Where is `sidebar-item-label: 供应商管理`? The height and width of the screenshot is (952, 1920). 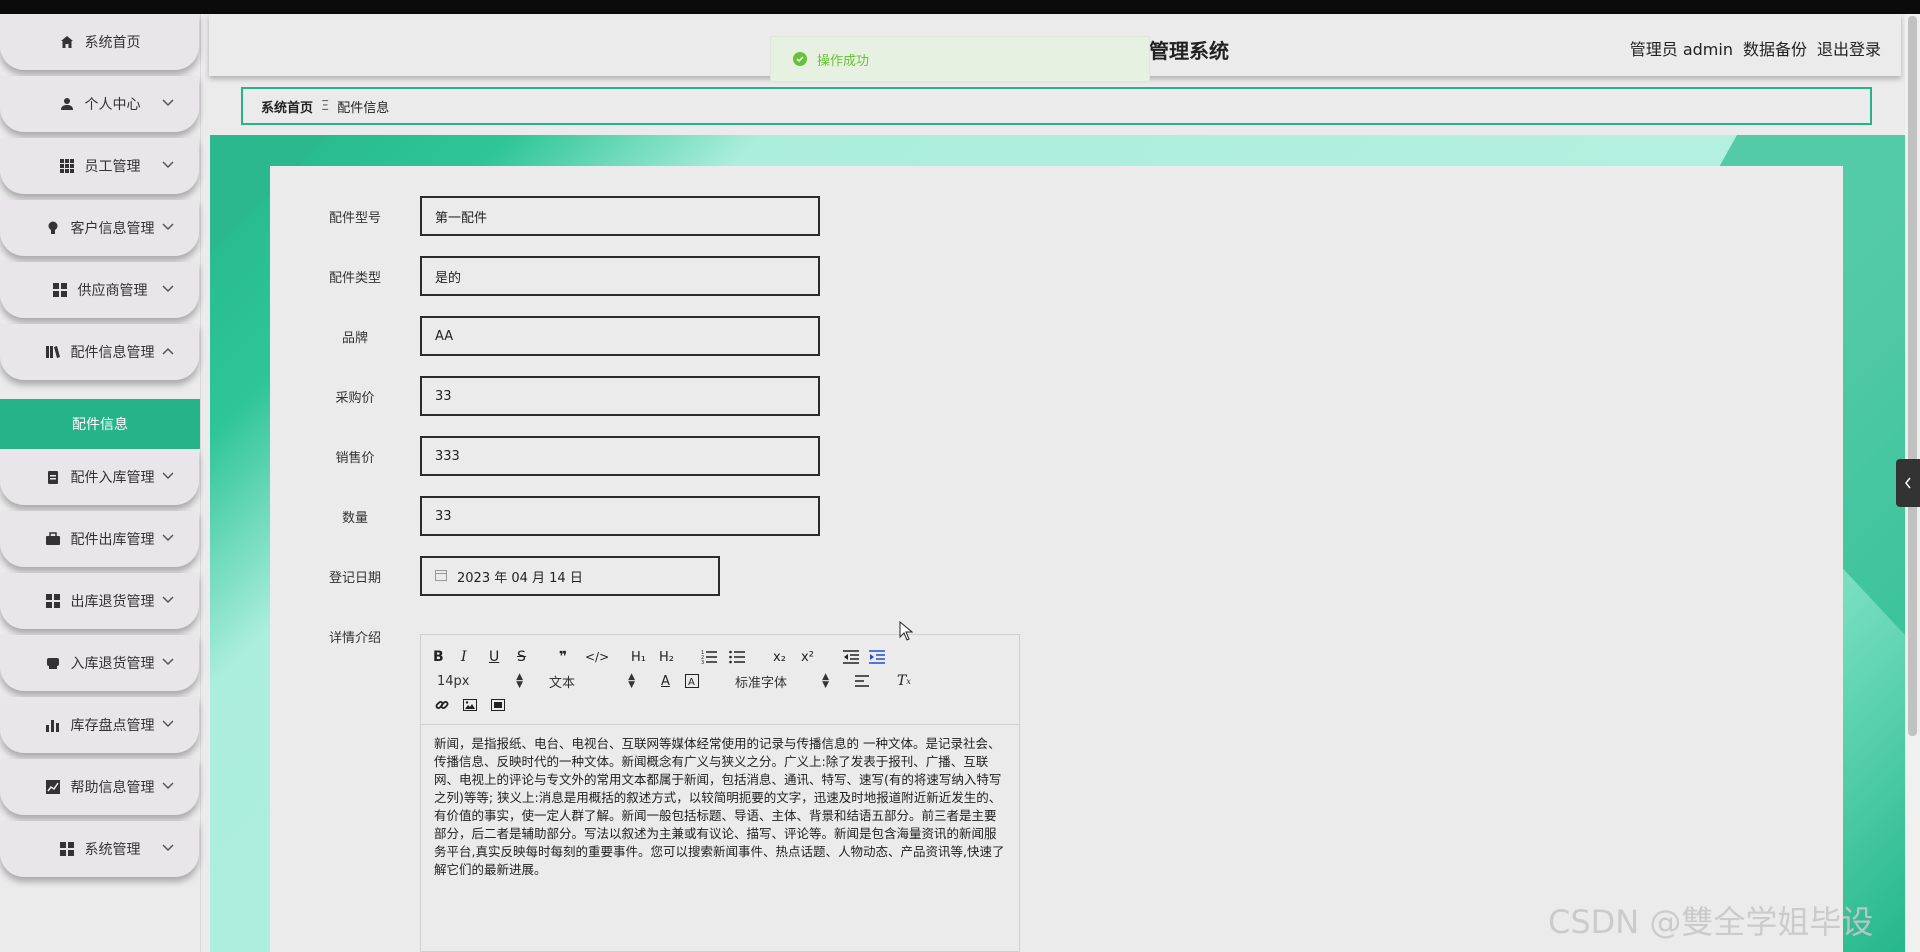
sidebar-item-label: 供应商管理 is located at coordinates (112, 291).